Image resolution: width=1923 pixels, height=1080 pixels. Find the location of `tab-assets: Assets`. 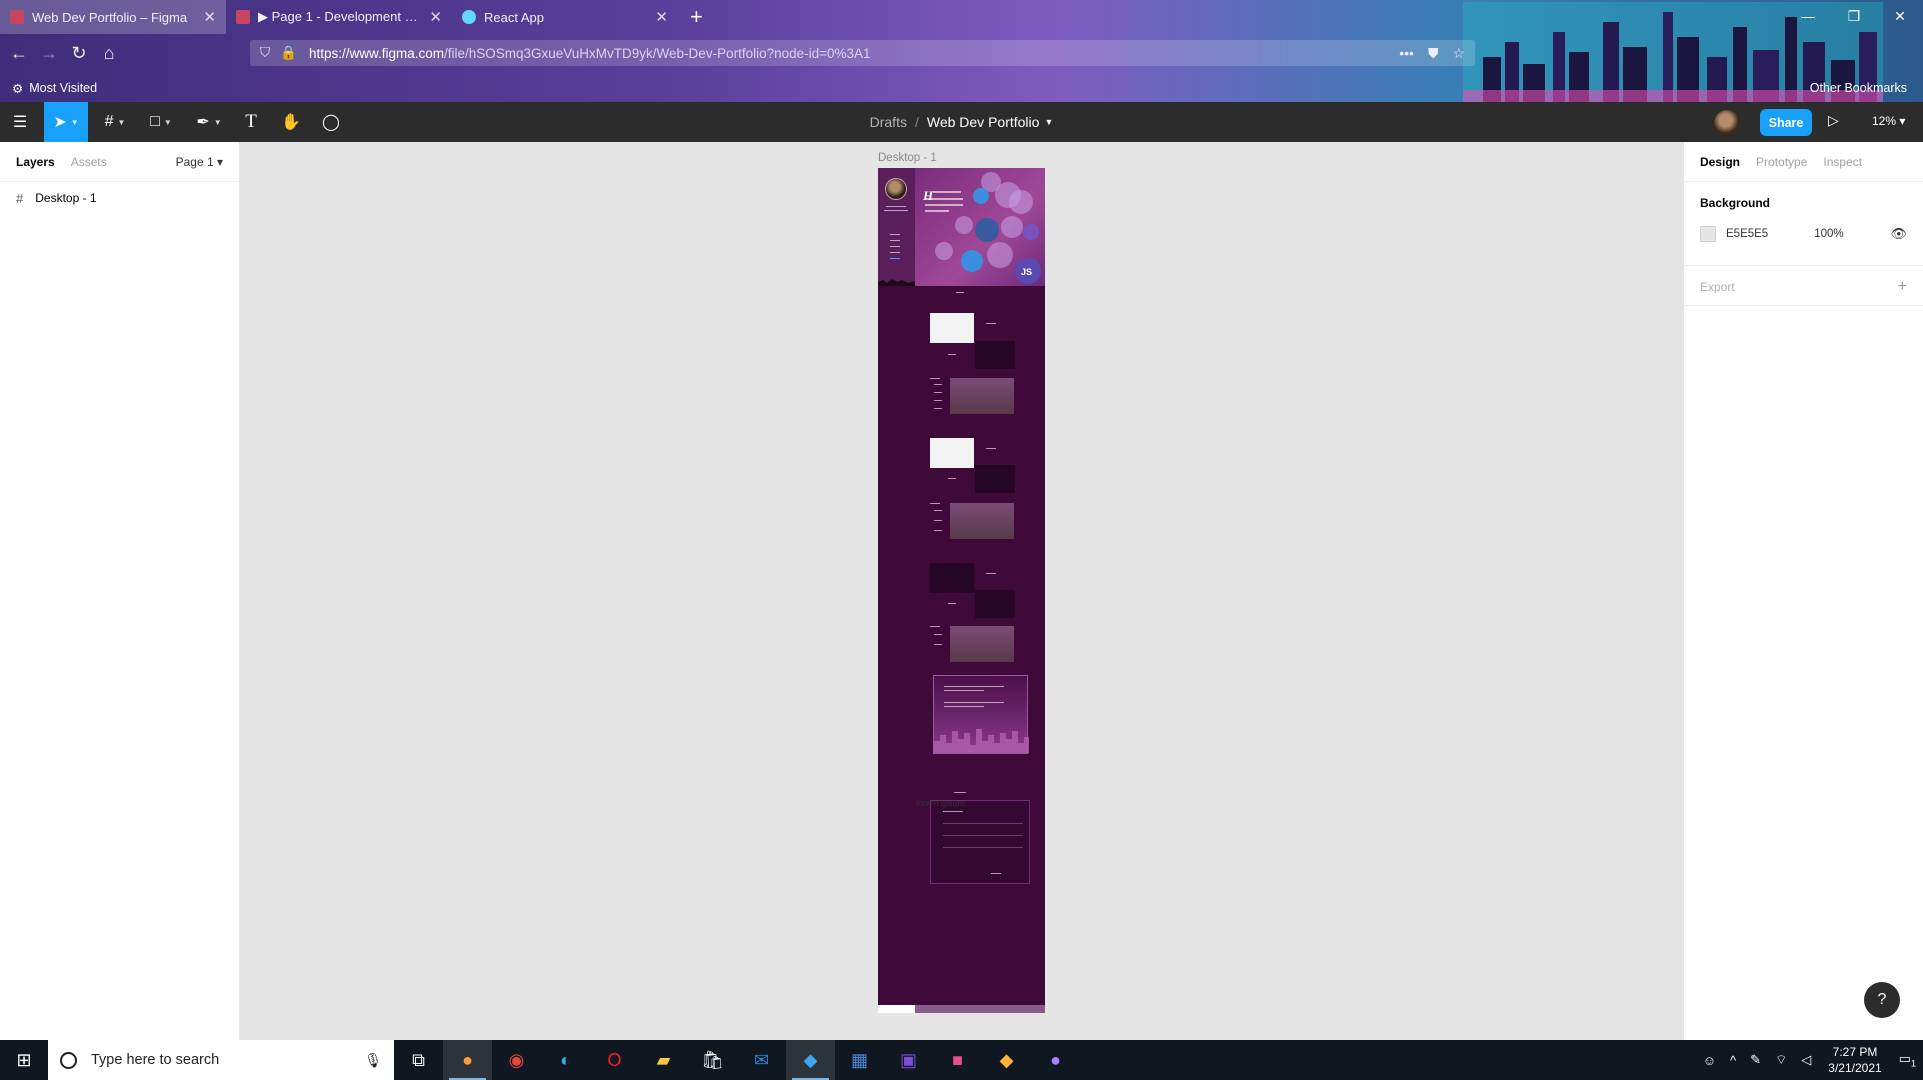

tab-assets: Assets is located at coordinates (89, 162).